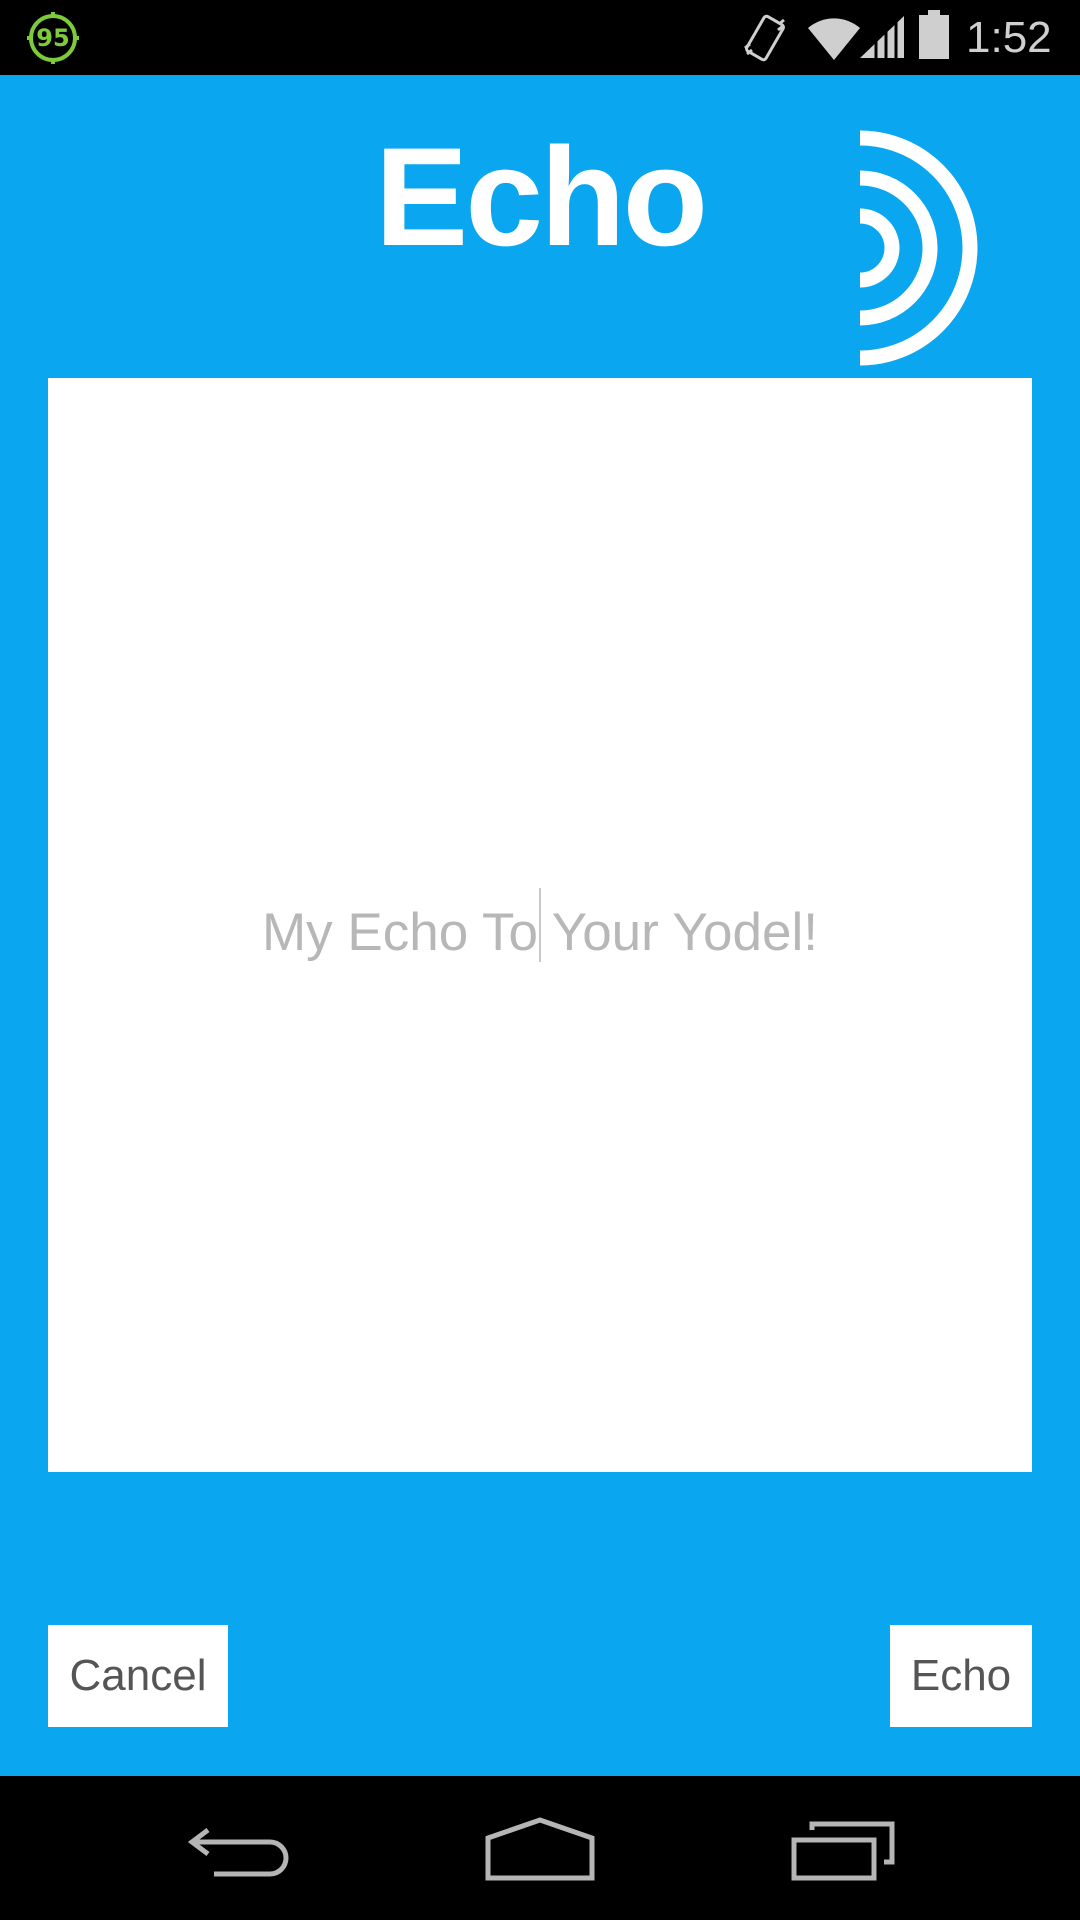  What do you see at coordinates (834, 39) in the screenshot?
I see `wifi-icon` at bounding box center [834, 39].